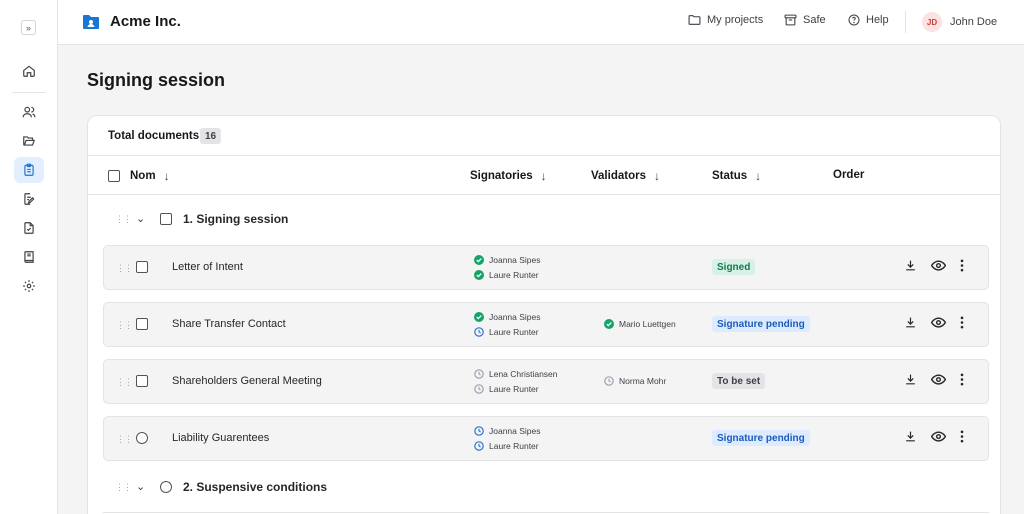 The height and width of the screenshot is (514, 1024). I want to click on signatory-name: Lena Christiansen, so click(523, 374).